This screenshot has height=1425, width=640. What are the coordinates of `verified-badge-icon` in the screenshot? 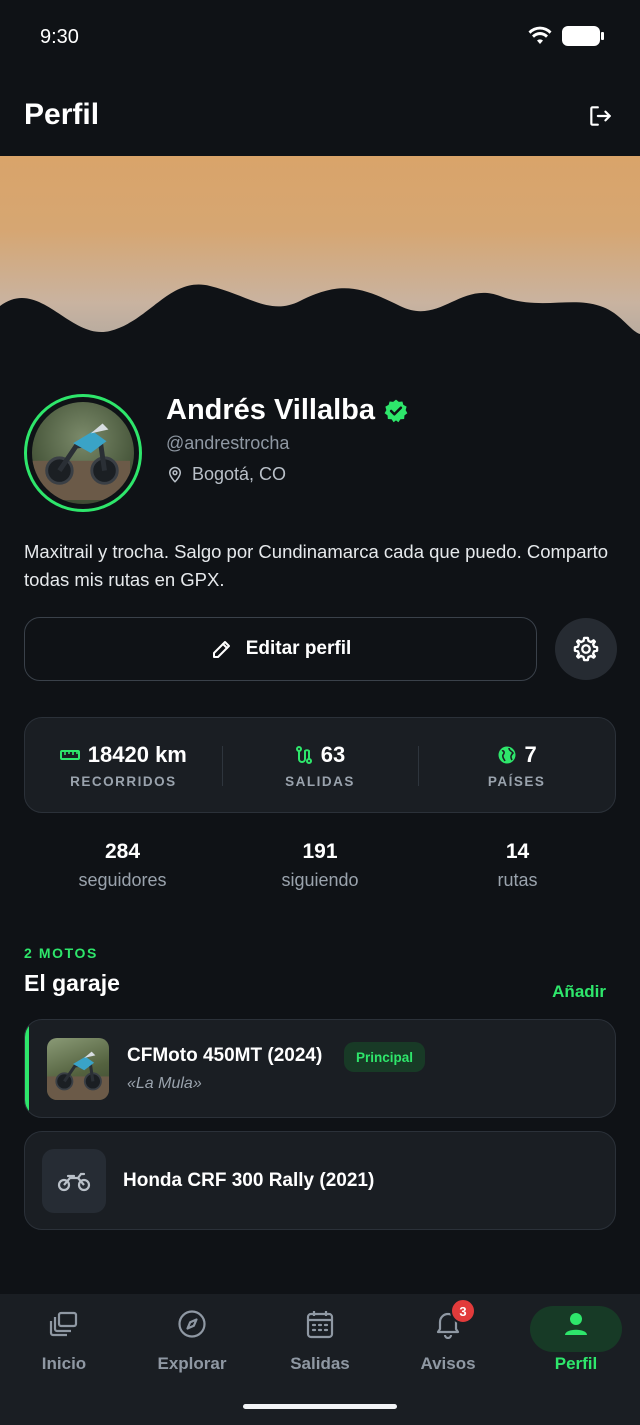 It's located at (396, 410).